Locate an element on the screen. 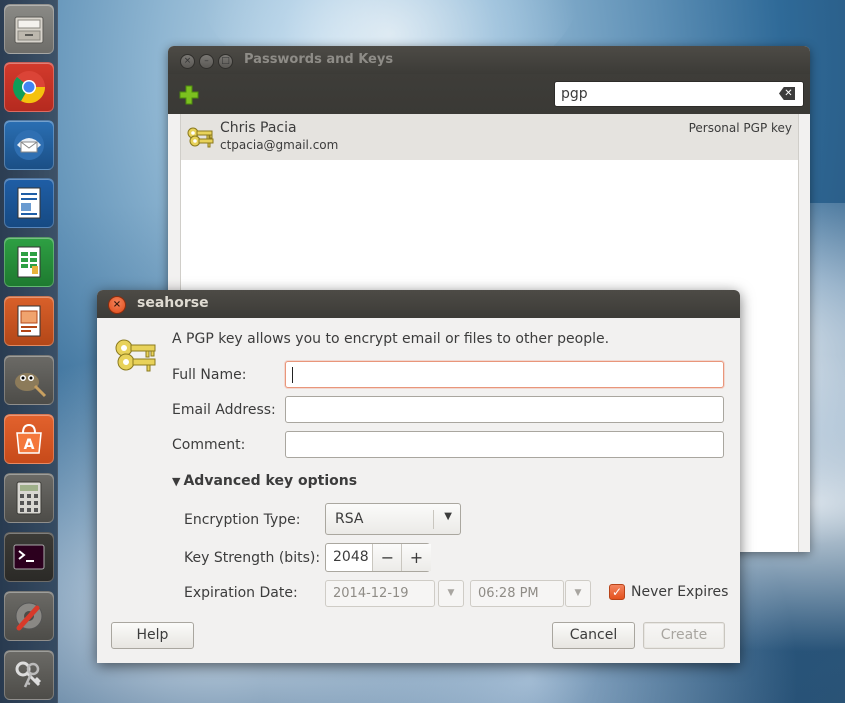 This screenshot has height=703, width=845. comment-label: Comment: is located at coordinates (209, 445).